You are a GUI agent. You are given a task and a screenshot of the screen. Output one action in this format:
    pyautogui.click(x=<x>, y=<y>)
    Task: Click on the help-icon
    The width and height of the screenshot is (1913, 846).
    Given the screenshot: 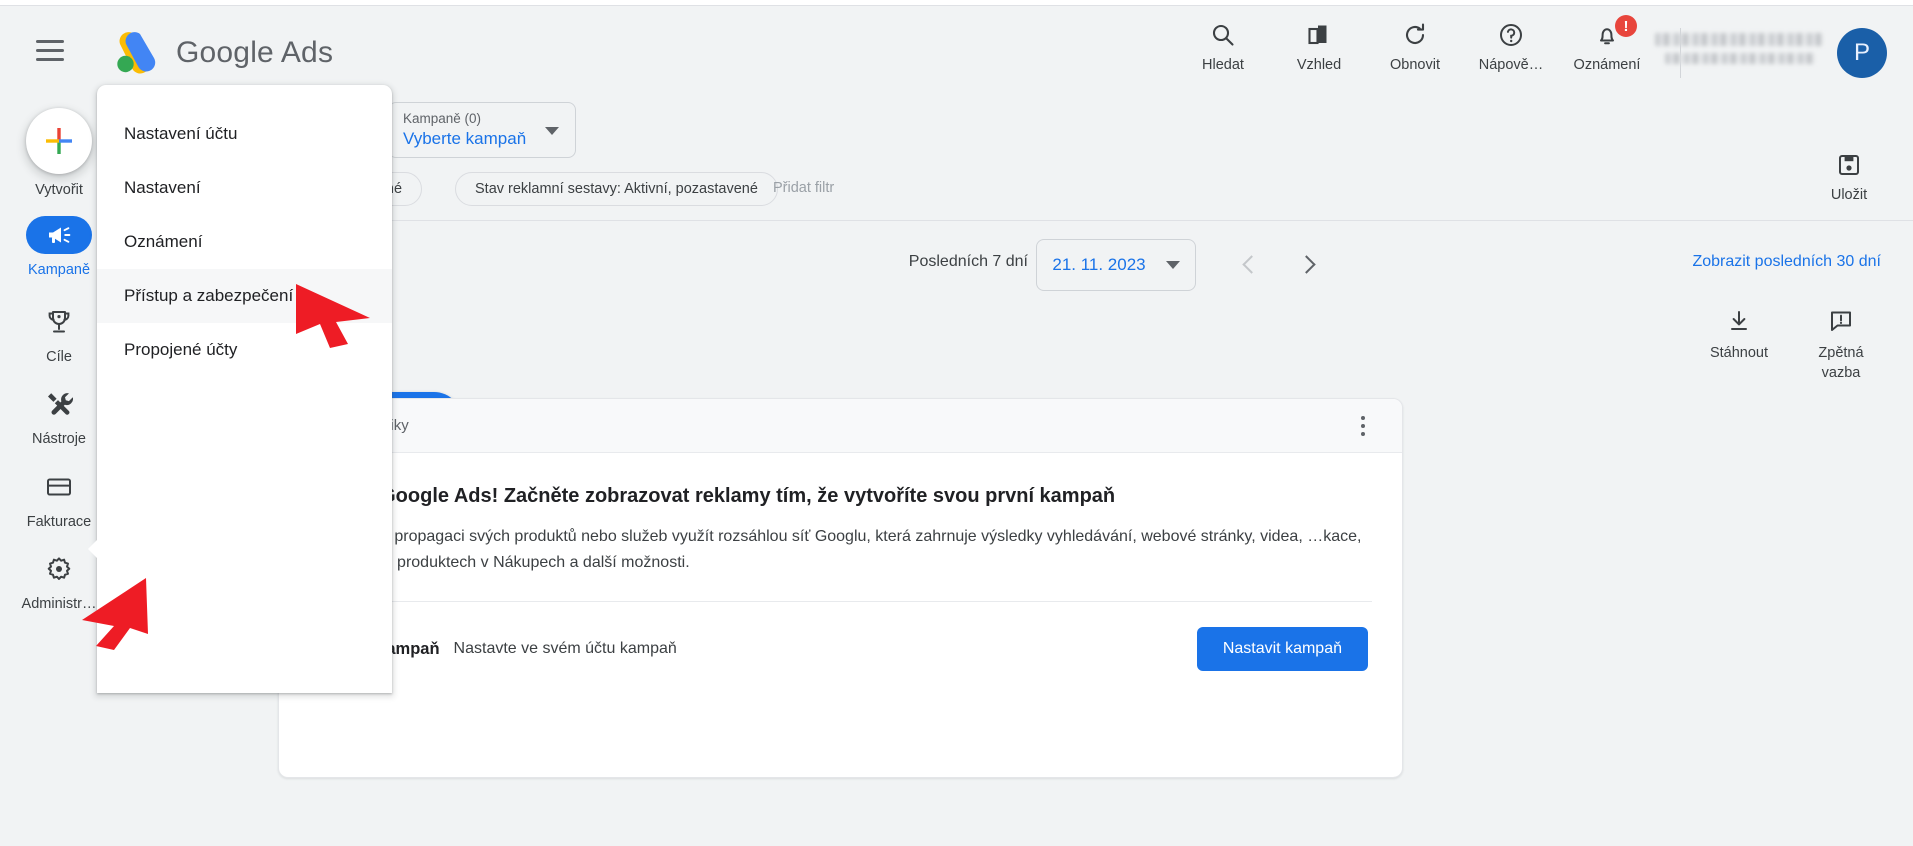 What is the action you would take?
    pyautogui.click(x=1511, y=35)
    